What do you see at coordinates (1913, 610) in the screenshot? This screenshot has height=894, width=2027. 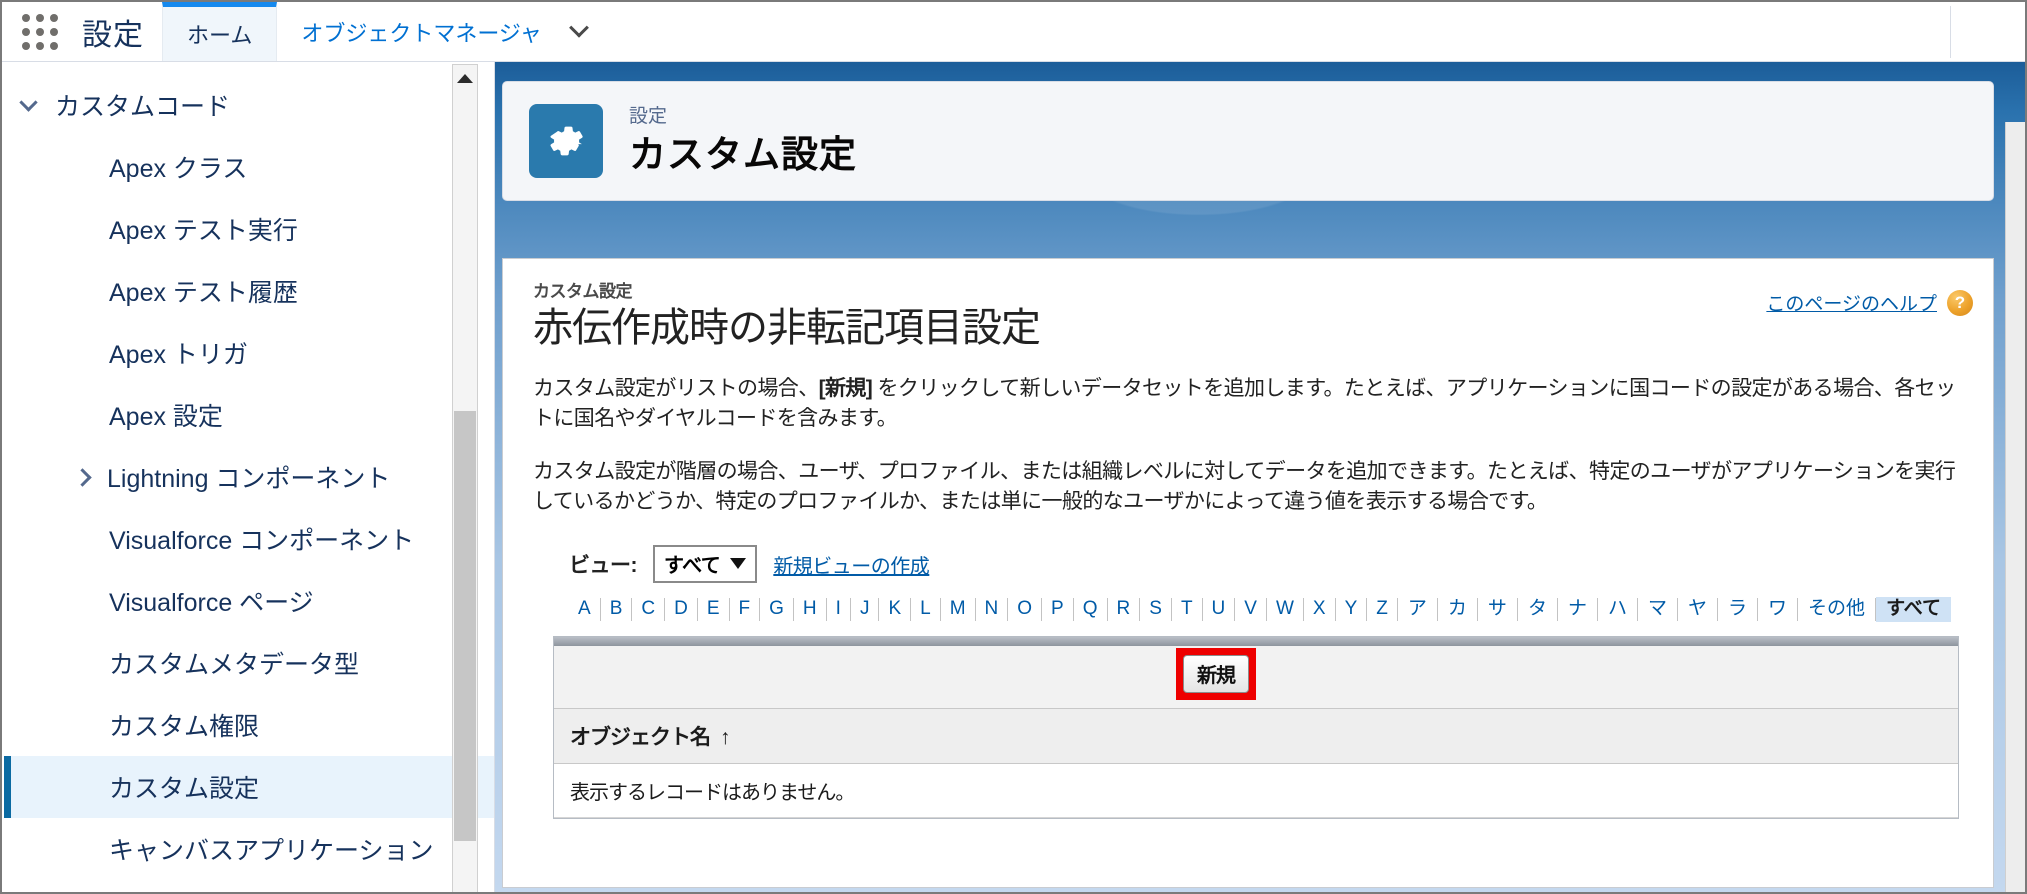 I see `alpha-filter-item-all: すべて` at bounding box center [1913, 610].